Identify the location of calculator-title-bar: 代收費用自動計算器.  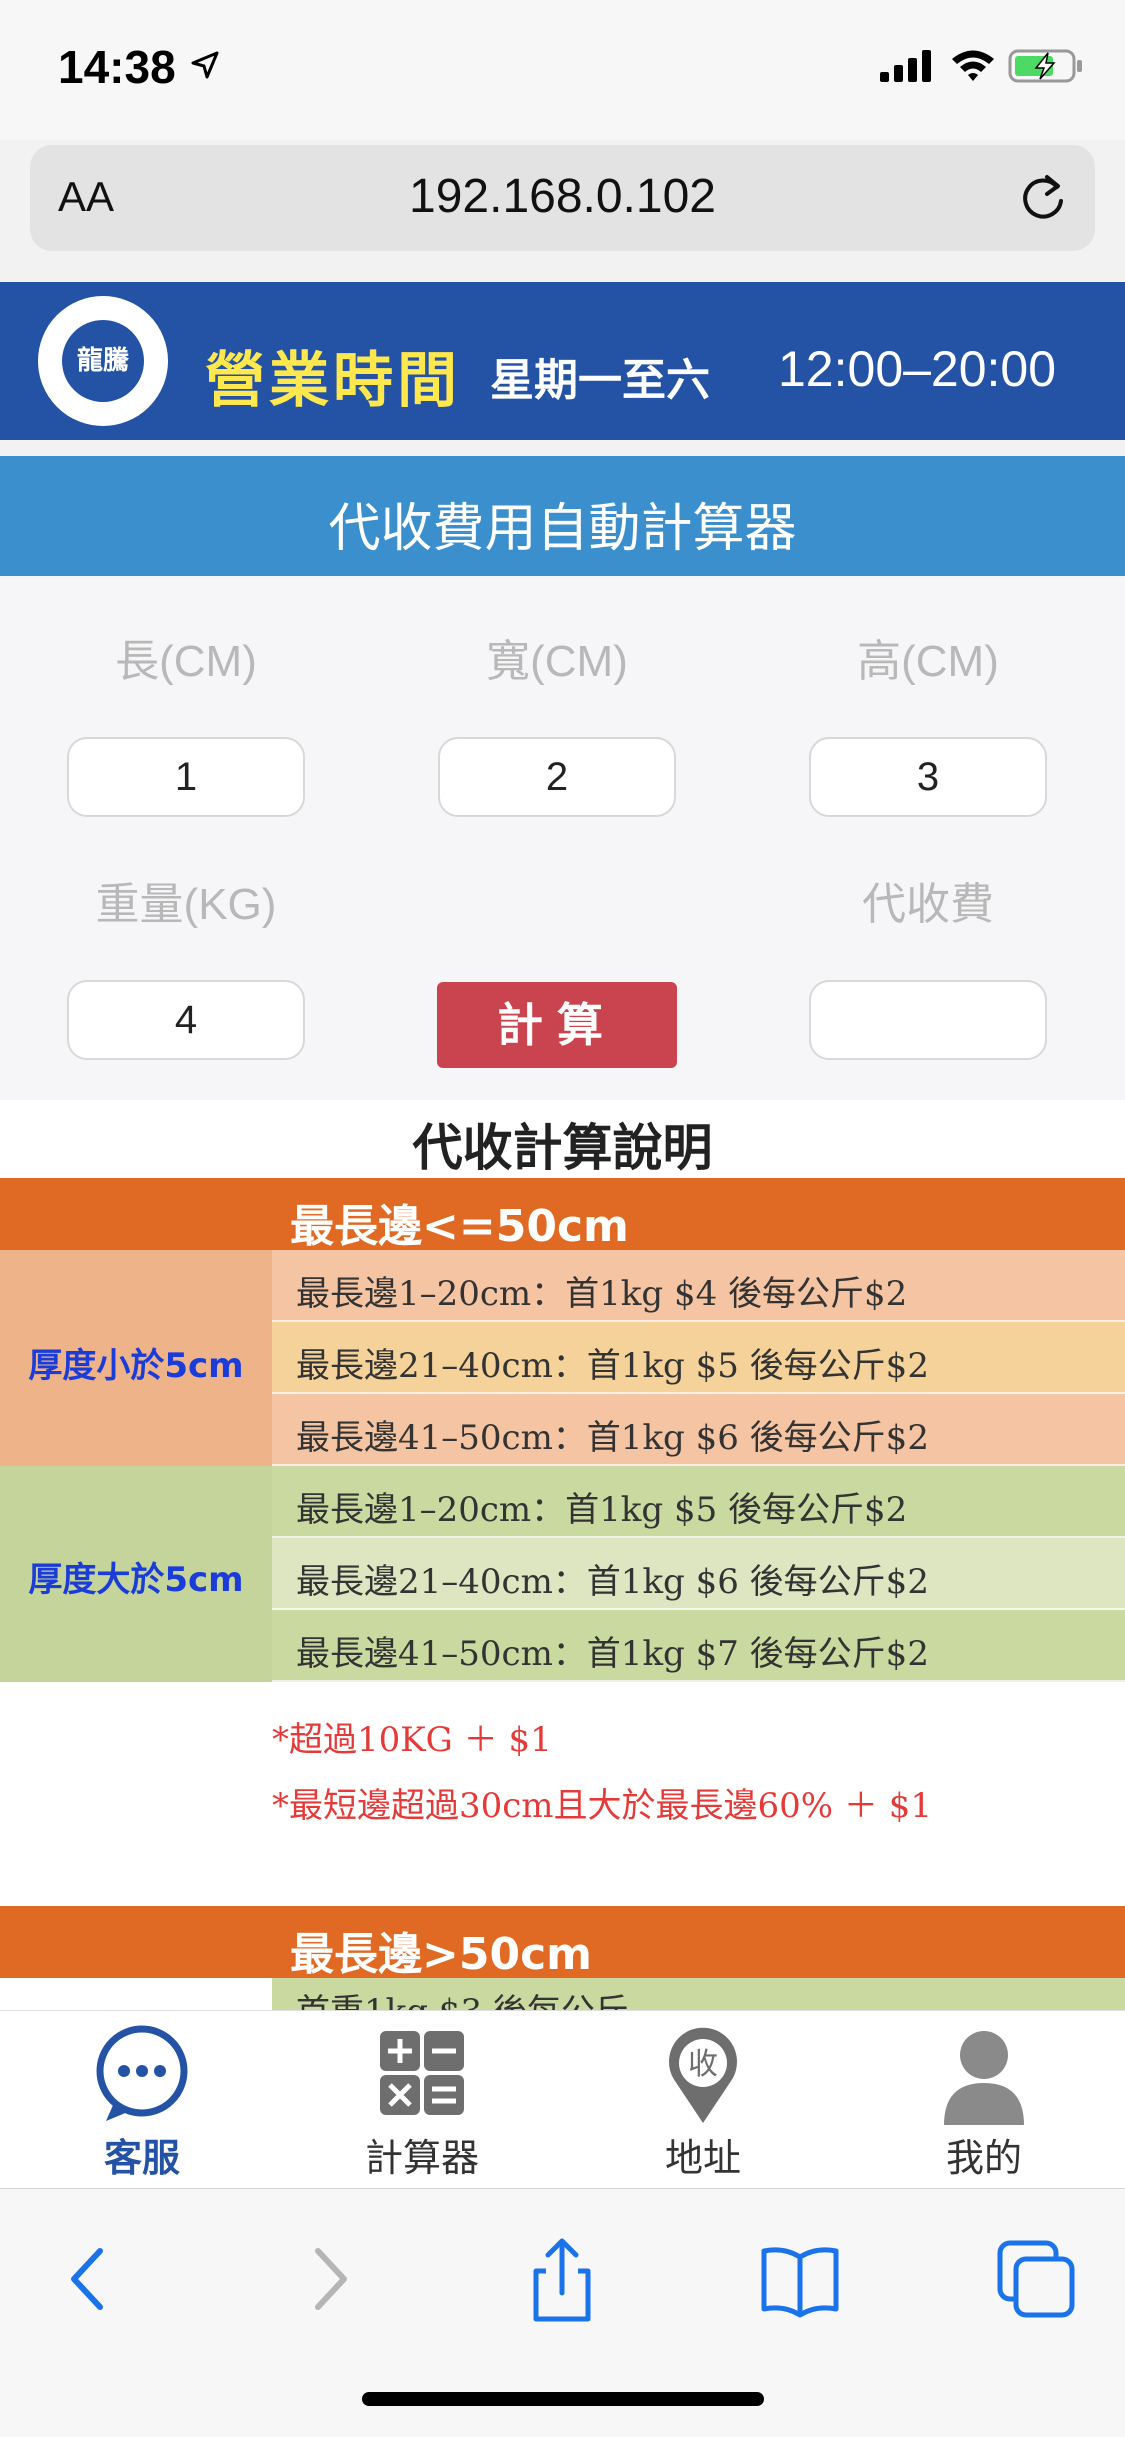
(562, 516).